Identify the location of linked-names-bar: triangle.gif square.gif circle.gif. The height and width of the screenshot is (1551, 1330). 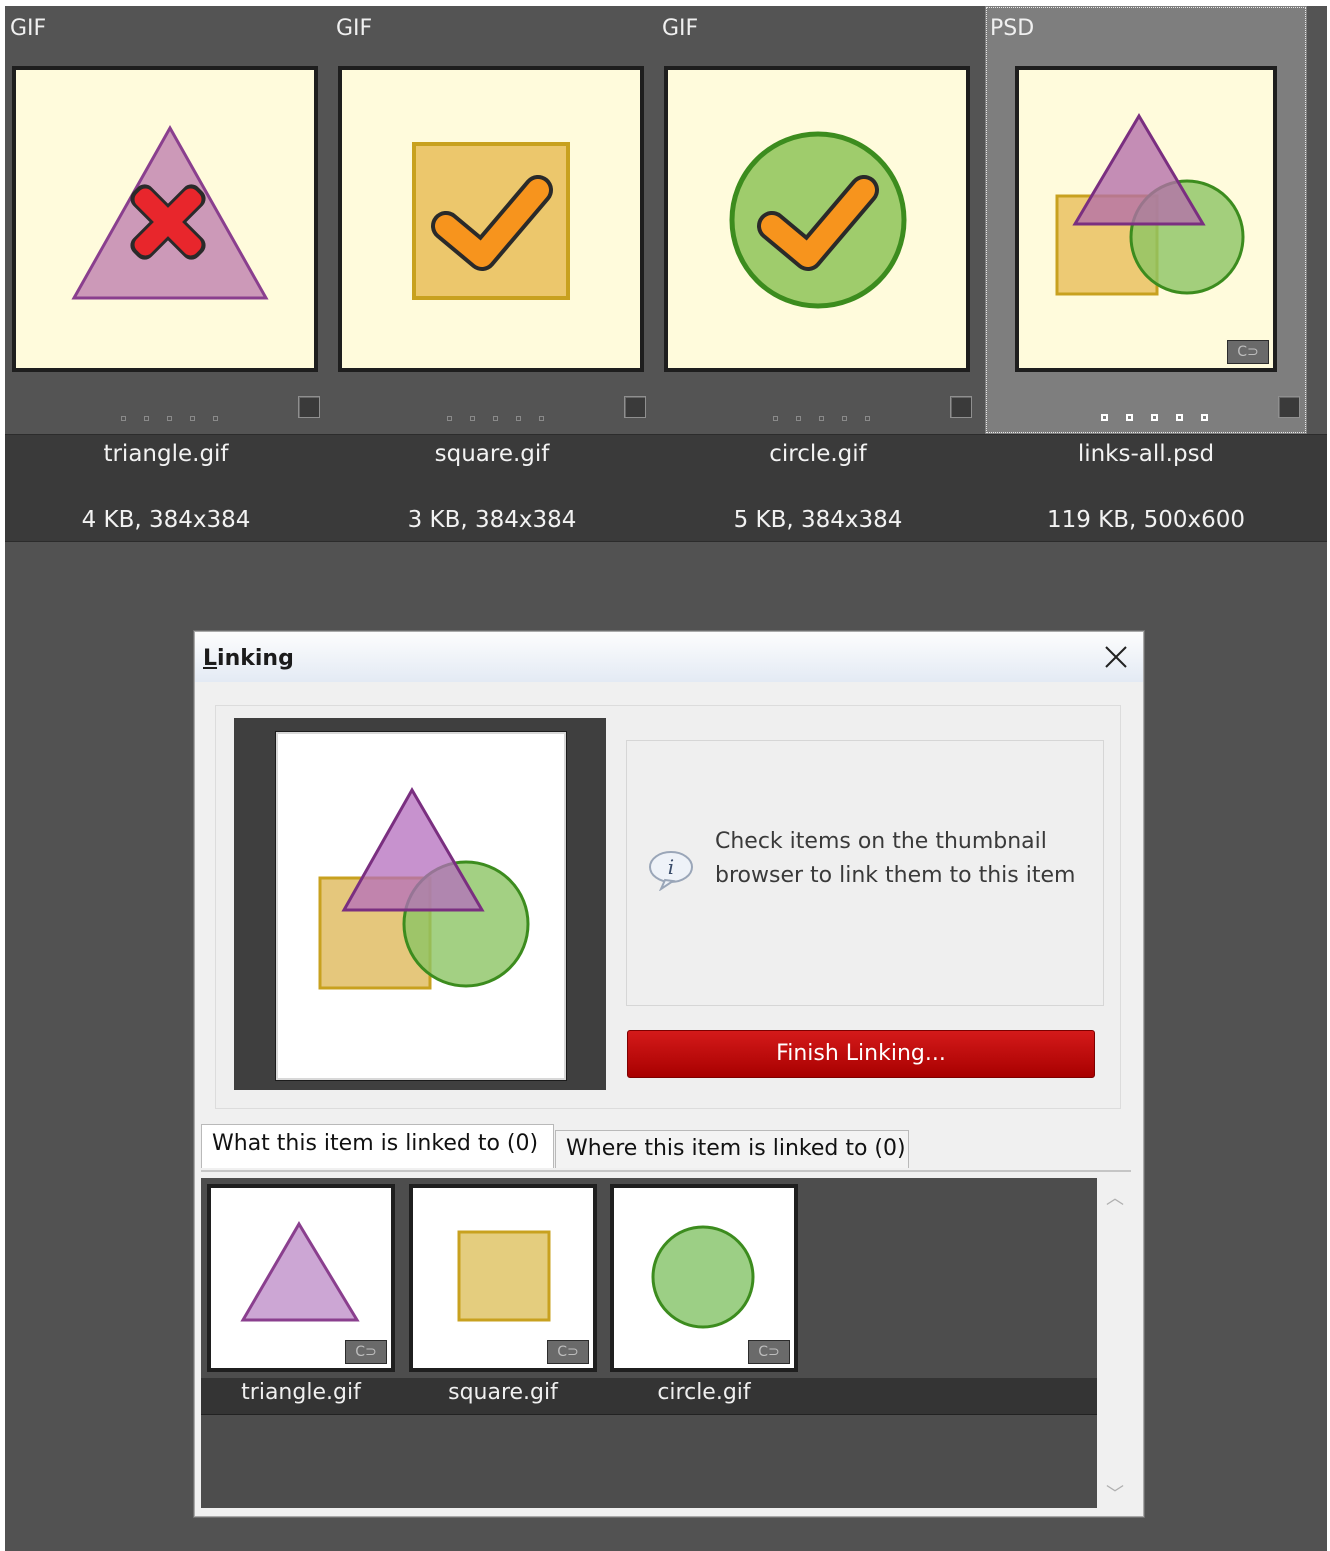
(649, 1396).